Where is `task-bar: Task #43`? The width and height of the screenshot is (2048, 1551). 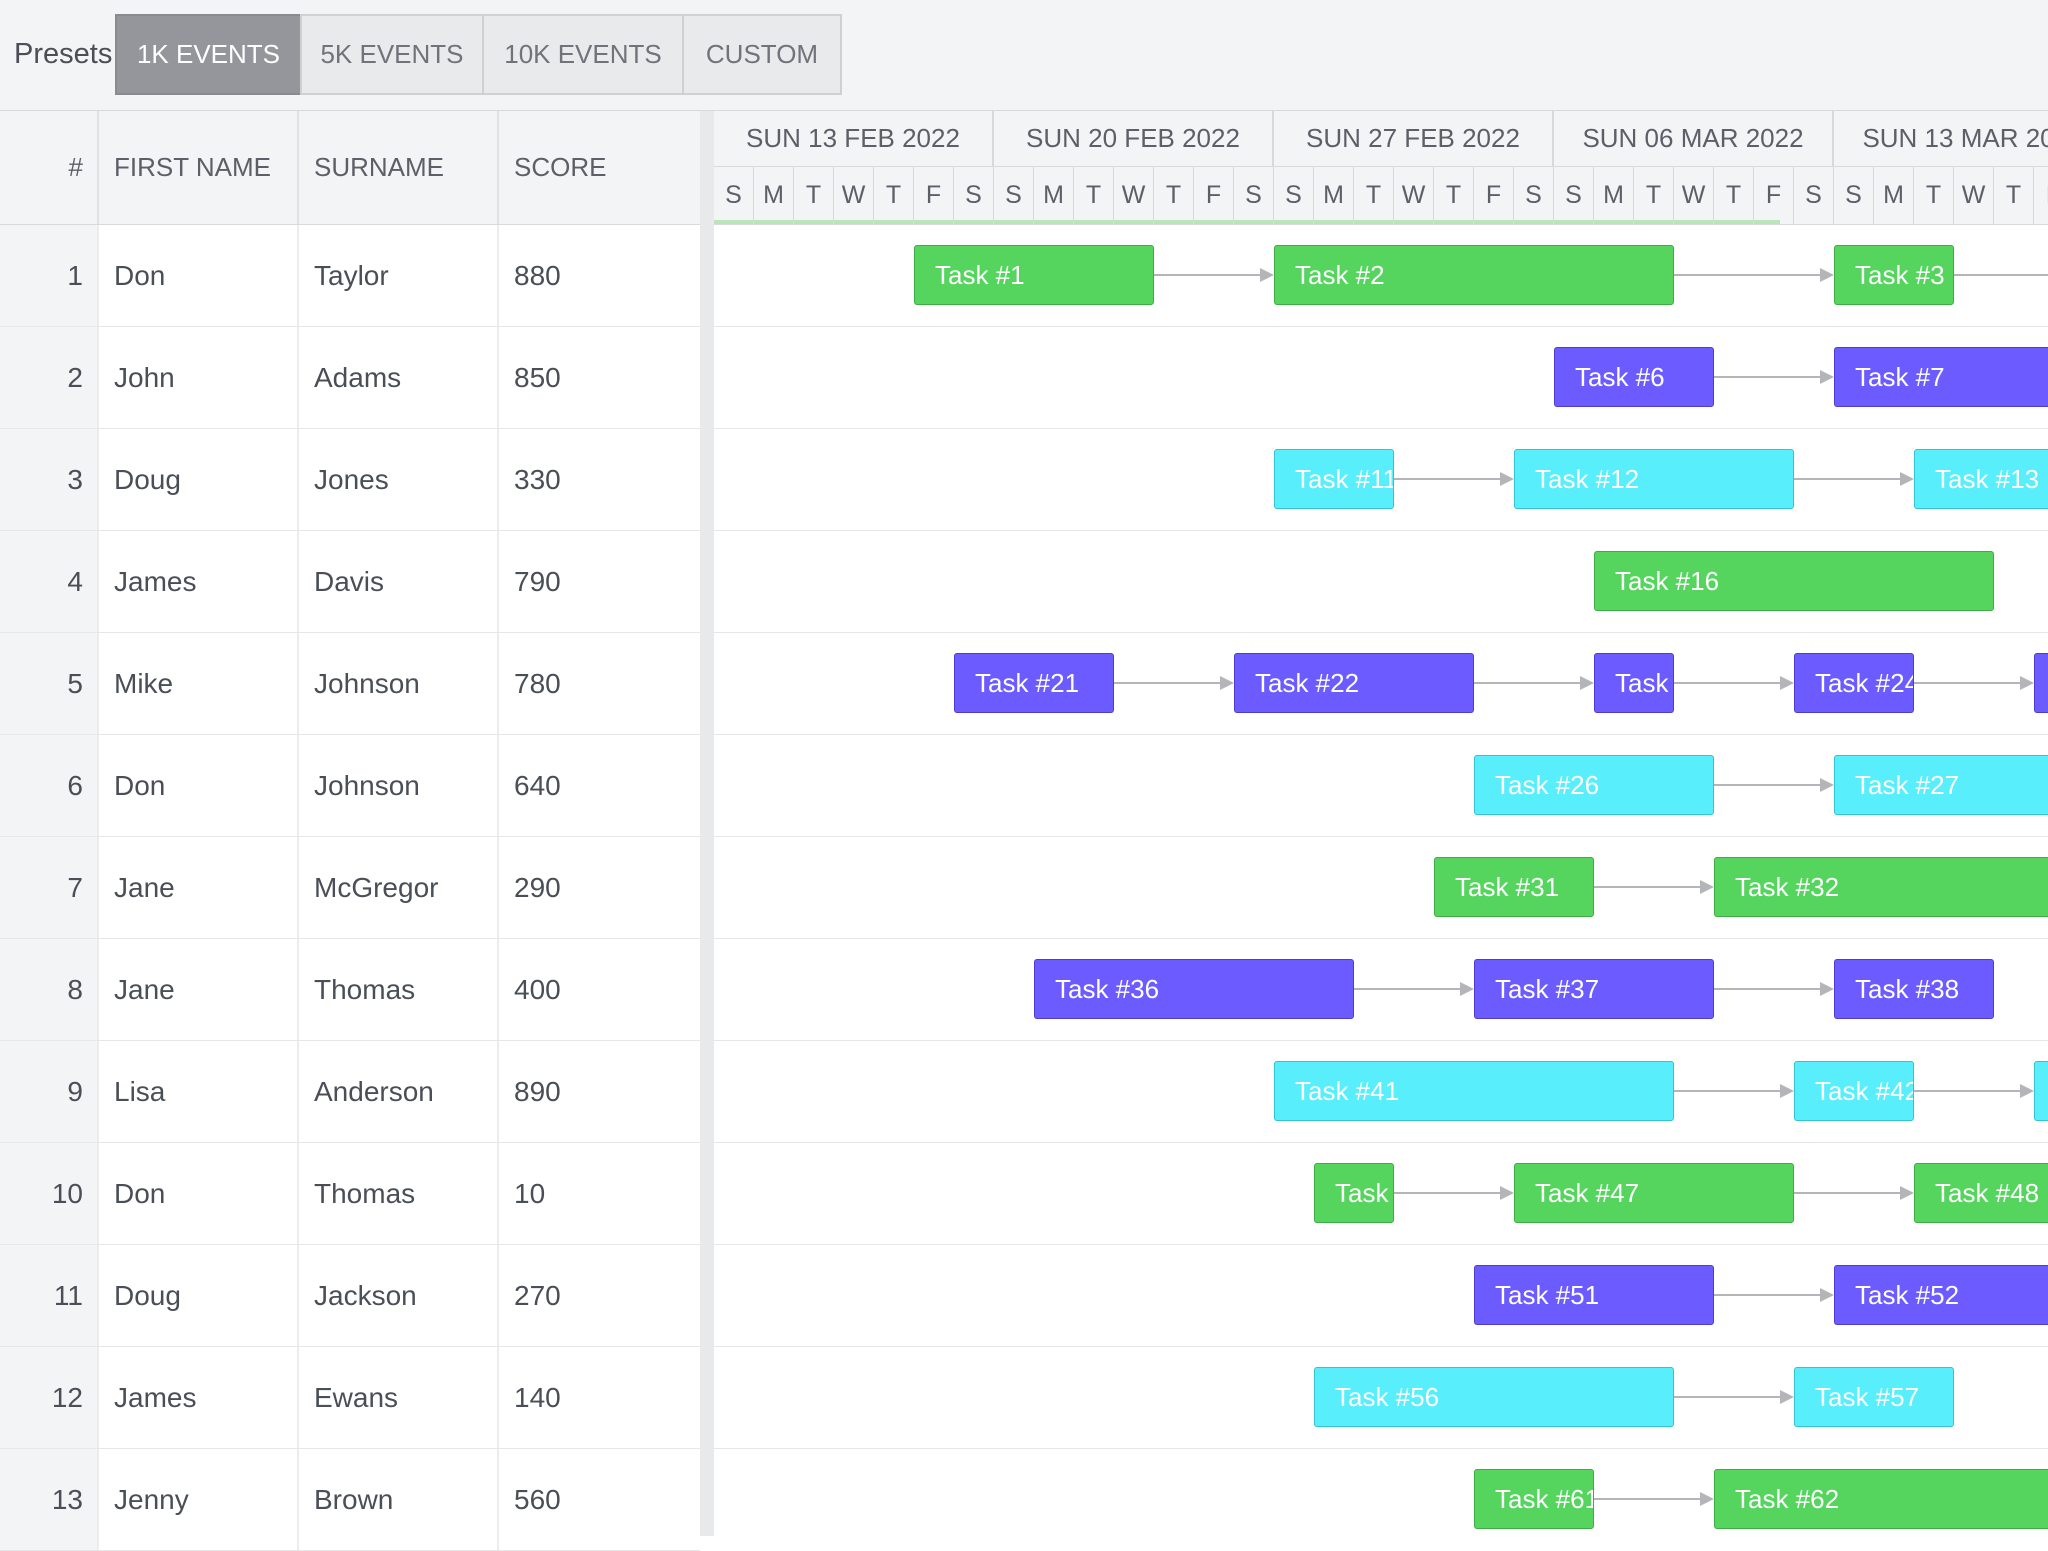 task-bar: Task #43 is located at coordinates (2041, 1091).